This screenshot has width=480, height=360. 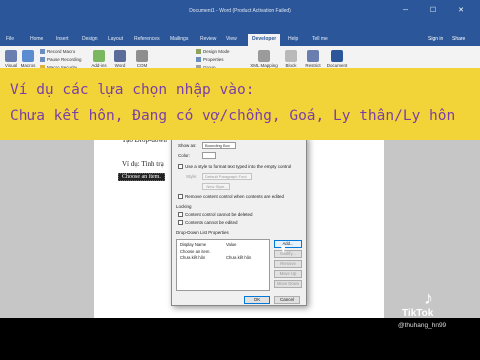 What do you see at coordinates (210, 60) in the screenshot?
I see `properties-button: Properties` at bounding box center [210, 60].